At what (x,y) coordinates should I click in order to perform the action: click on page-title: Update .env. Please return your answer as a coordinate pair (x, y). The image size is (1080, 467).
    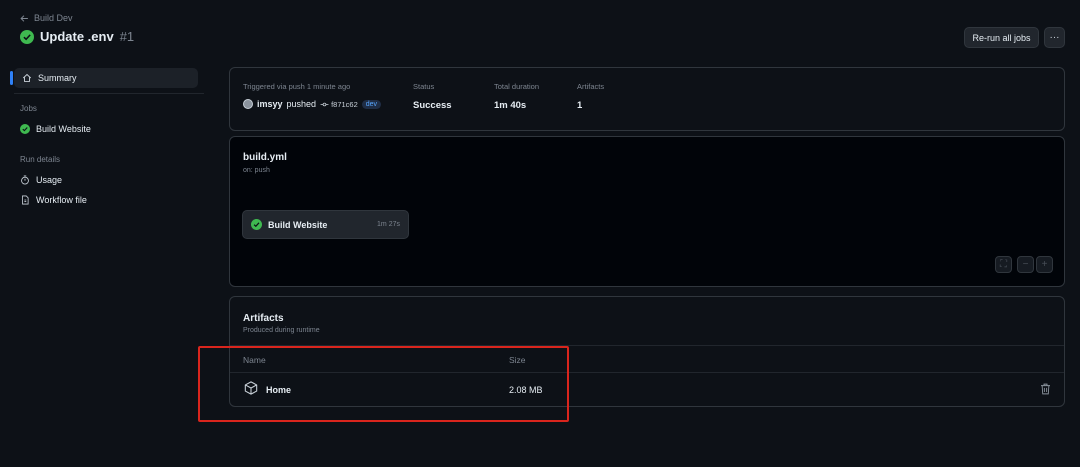
    Looking at the image, I should click on (77, 36).